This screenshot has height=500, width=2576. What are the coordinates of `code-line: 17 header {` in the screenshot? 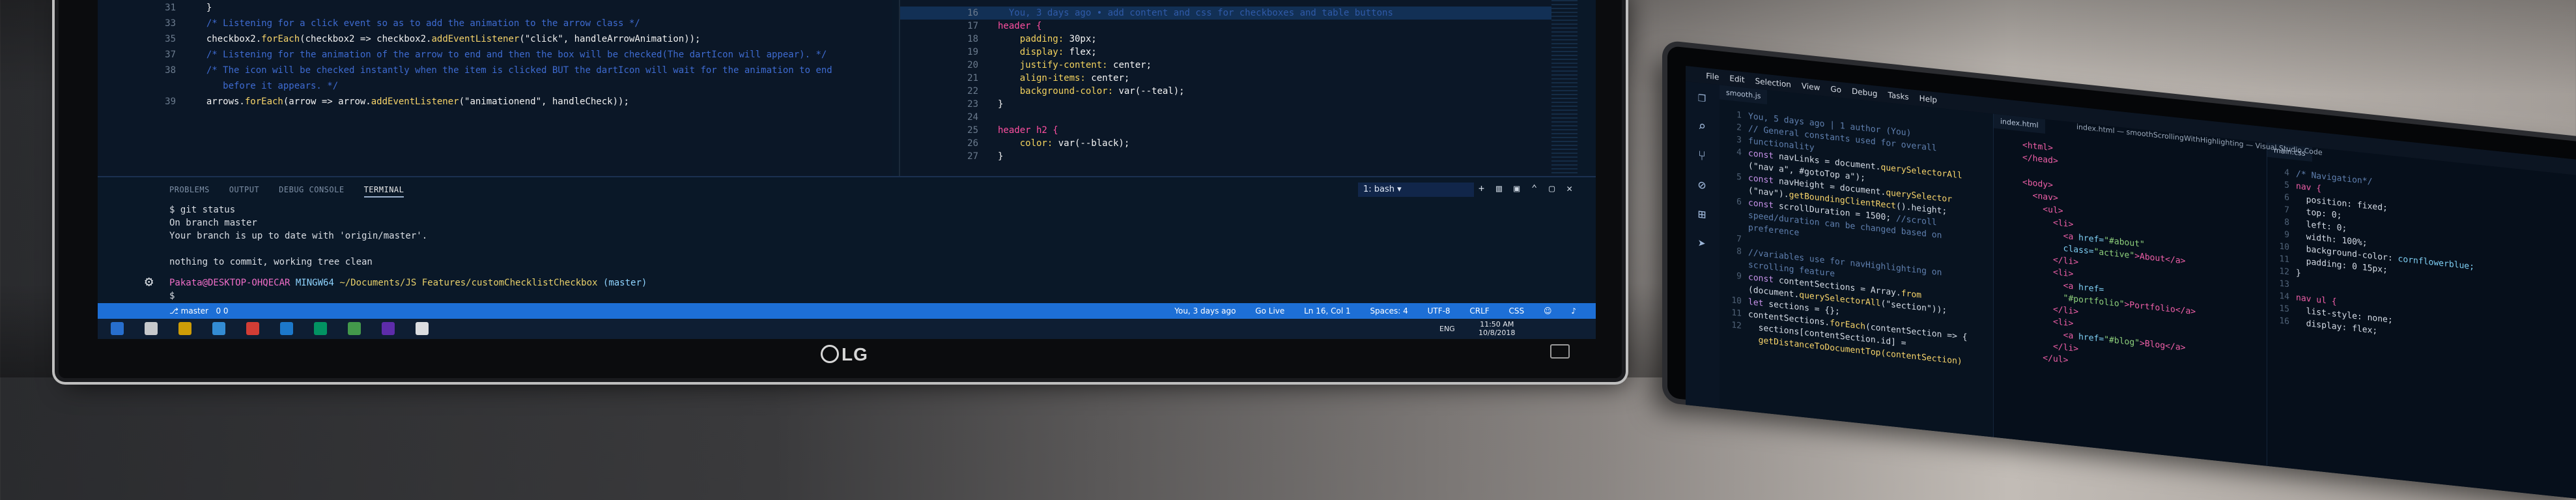 It's located at (970, 27).